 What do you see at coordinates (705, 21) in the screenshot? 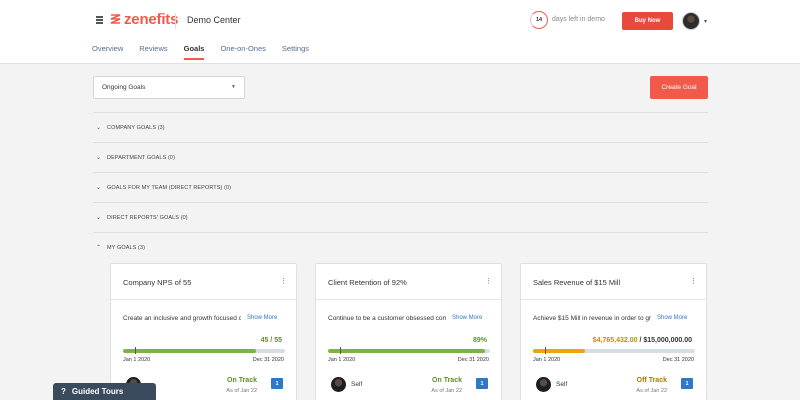
I see `chevron-down-icon: ▾` at bounding box center [705, 21].